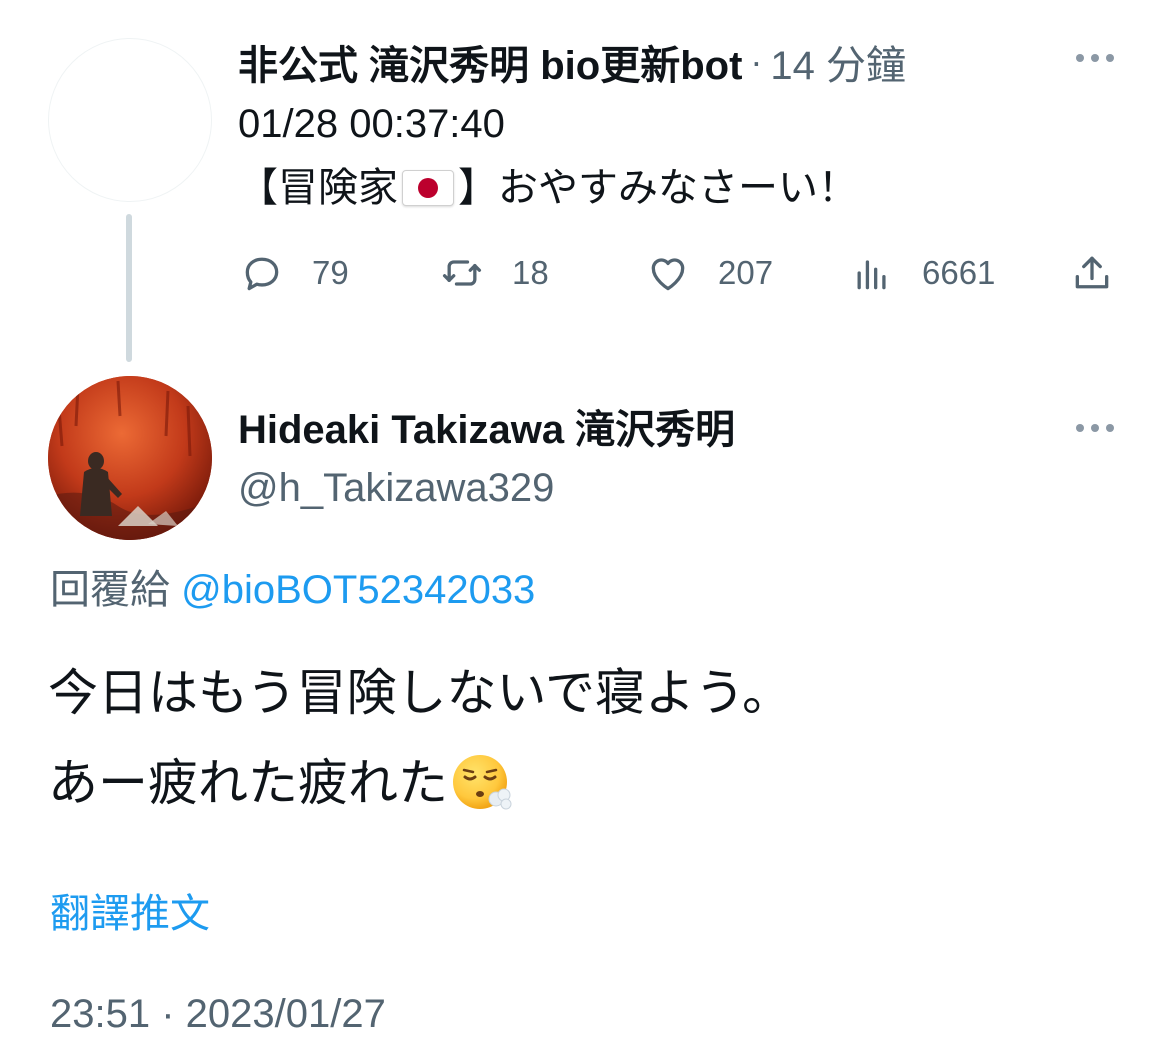 The width and height of the screenshot is (1170, 1058). What do you see at coordinates (494, 273) in the screenshot?
I see `retweet-button: 18` at bounding box center [494, 273].